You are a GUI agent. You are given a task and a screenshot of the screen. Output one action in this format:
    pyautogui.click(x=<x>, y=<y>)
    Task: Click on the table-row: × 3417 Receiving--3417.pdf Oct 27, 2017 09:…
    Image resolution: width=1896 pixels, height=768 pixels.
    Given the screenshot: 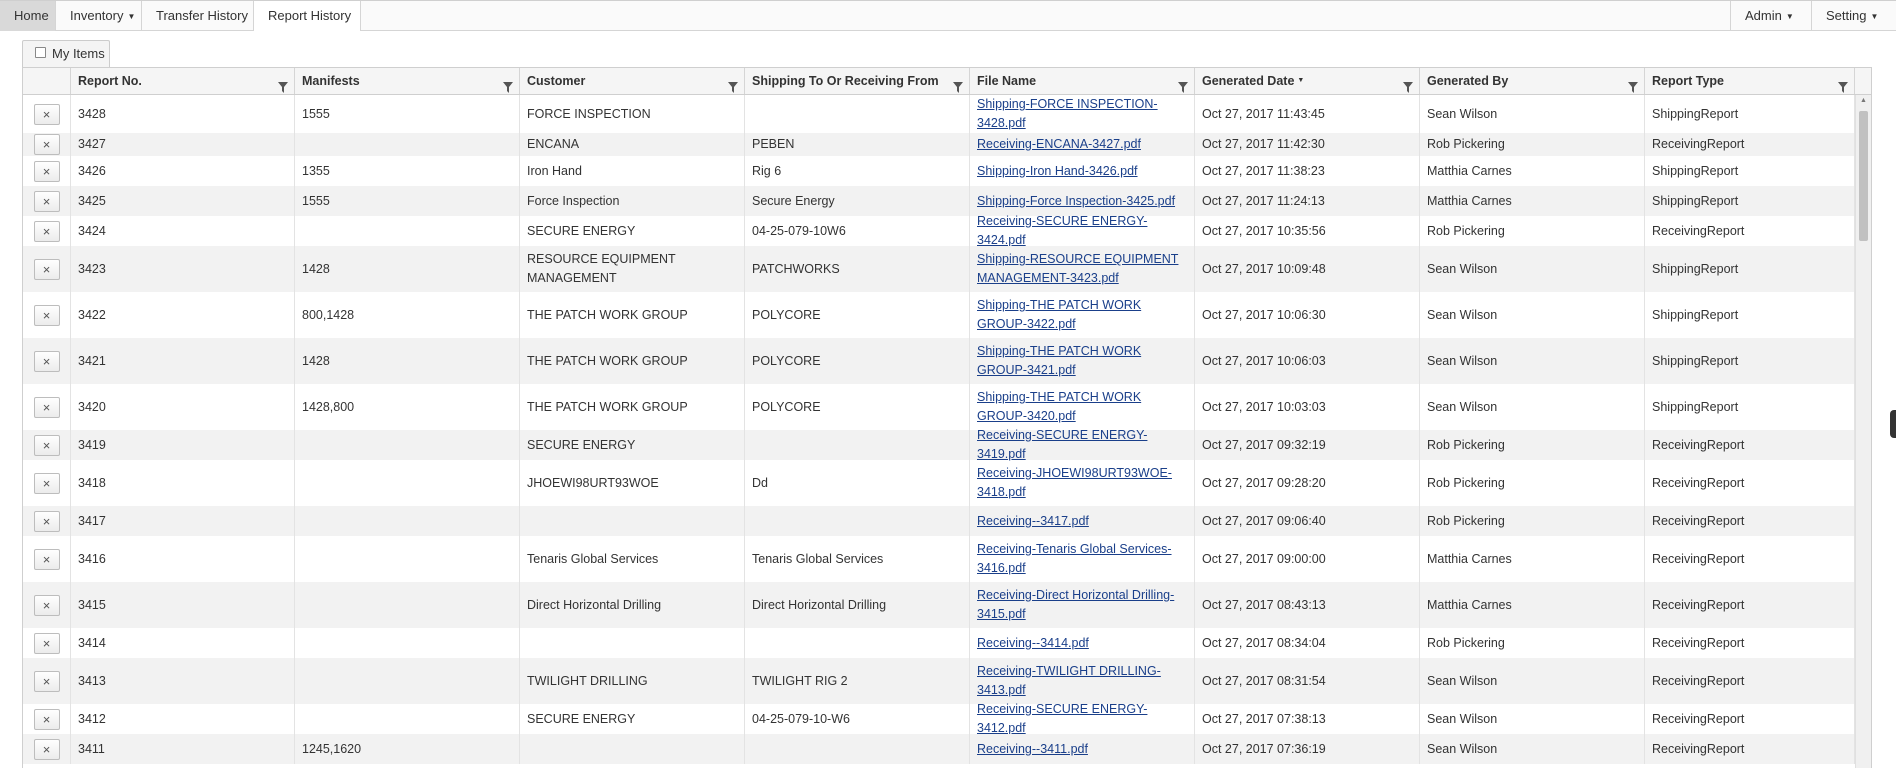 What is the action you would take?
    pyautogui.click(x=947, y=521)
    